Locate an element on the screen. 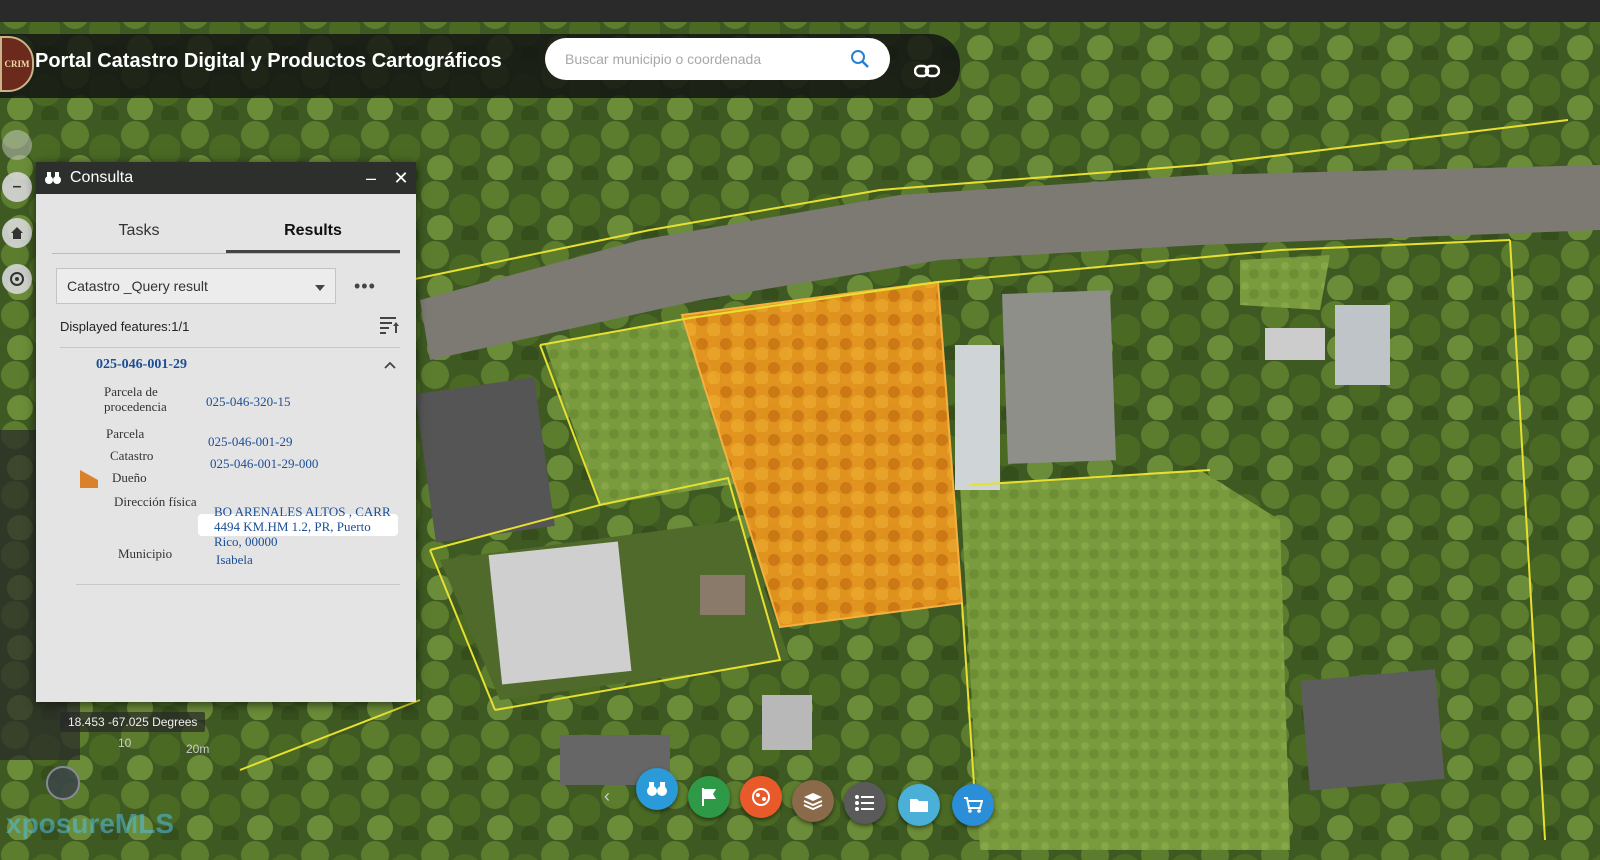 This screenshot has height=860, width=1600. home-icon is located at coordinates (17, 233).